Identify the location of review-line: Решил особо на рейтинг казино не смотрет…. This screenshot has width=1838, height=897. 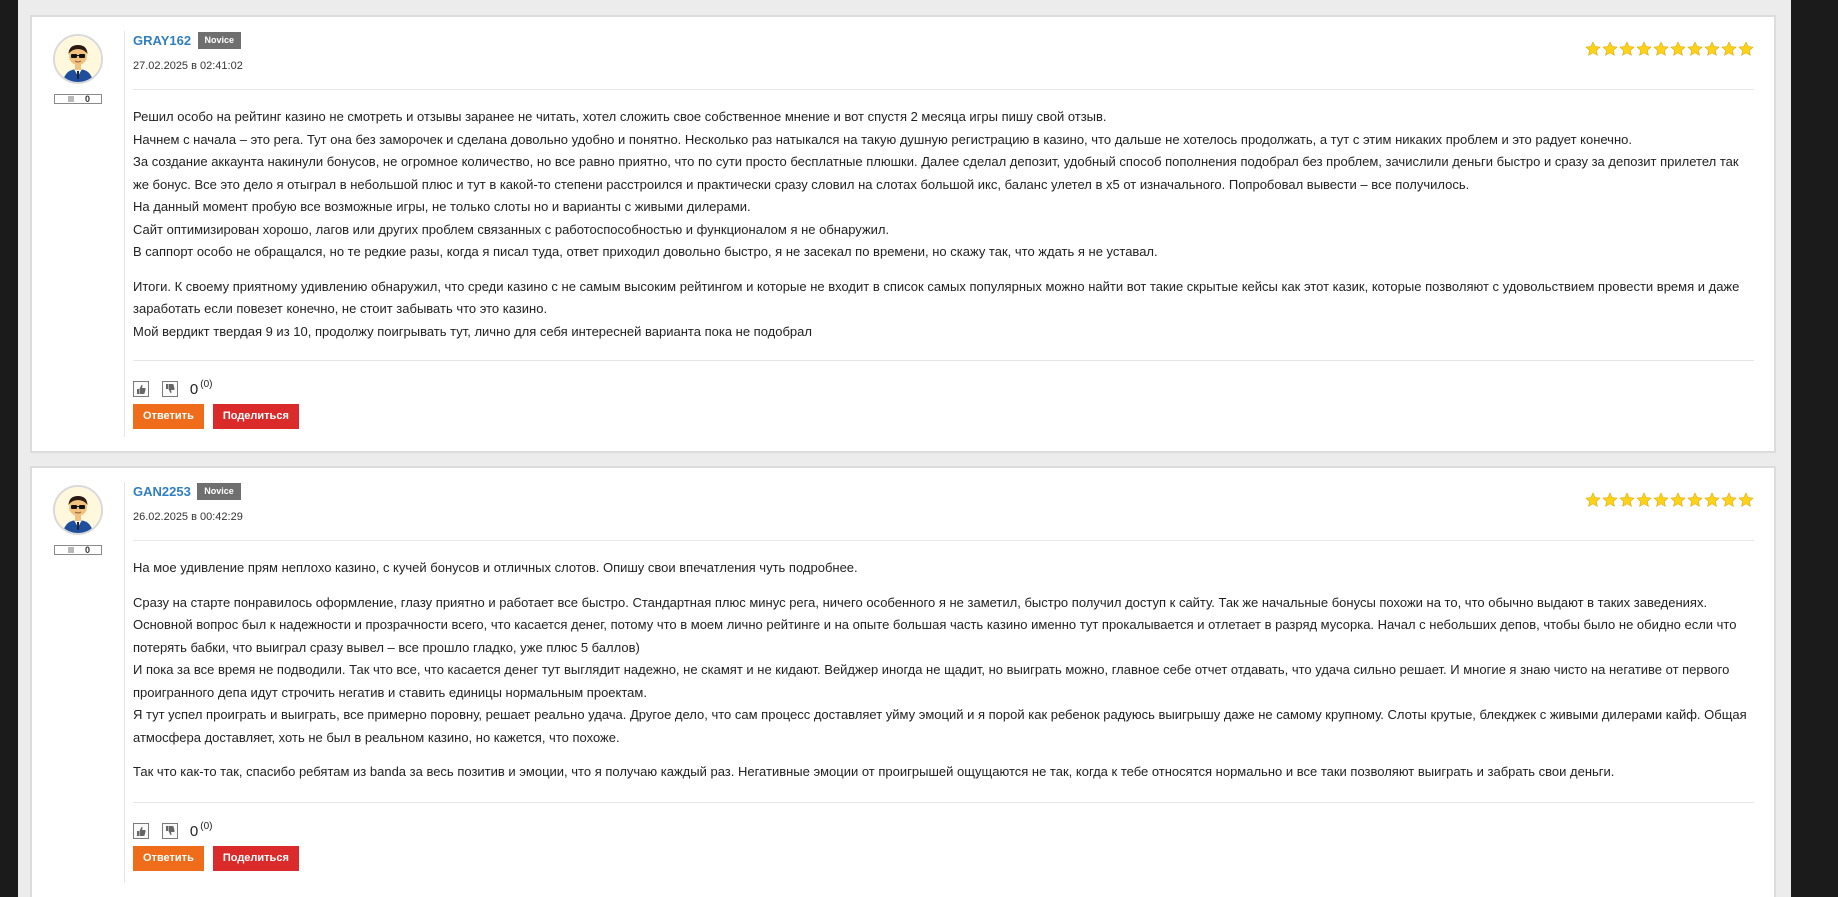
(620, 116).